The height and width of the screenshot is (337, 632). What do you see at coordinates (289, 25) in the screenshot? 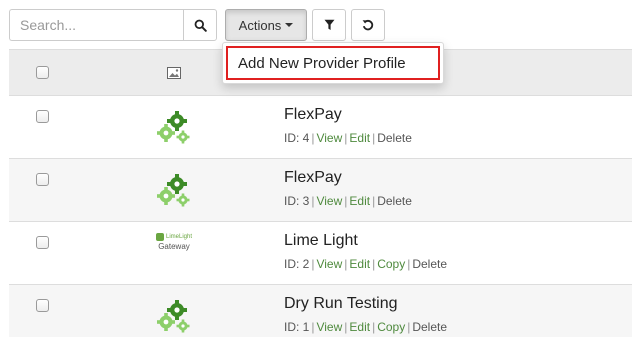
I see `caret-down-icon` at bounding box center [289, 25].